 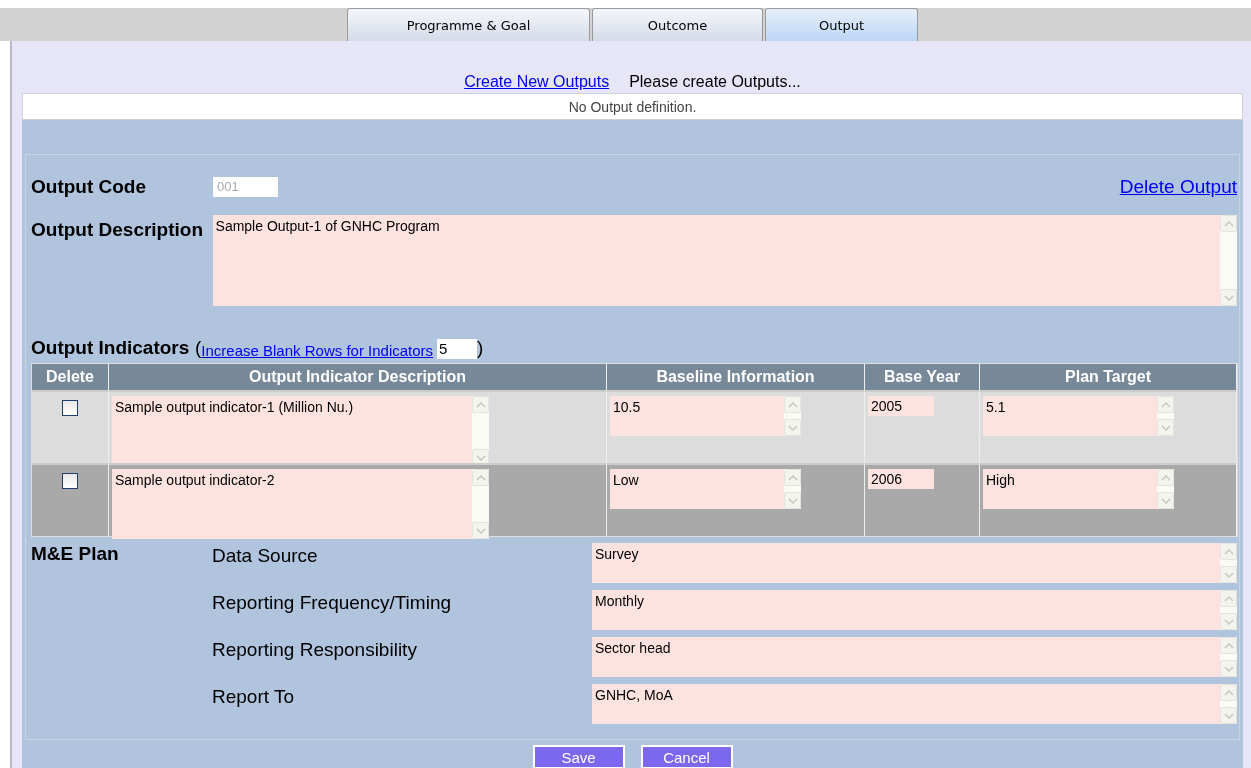 What do you see at coordinates (327, 226) in the screenshot?
I see `field-text: Sample Output-1 of GNHC Program` at bounding box center [327, 226].